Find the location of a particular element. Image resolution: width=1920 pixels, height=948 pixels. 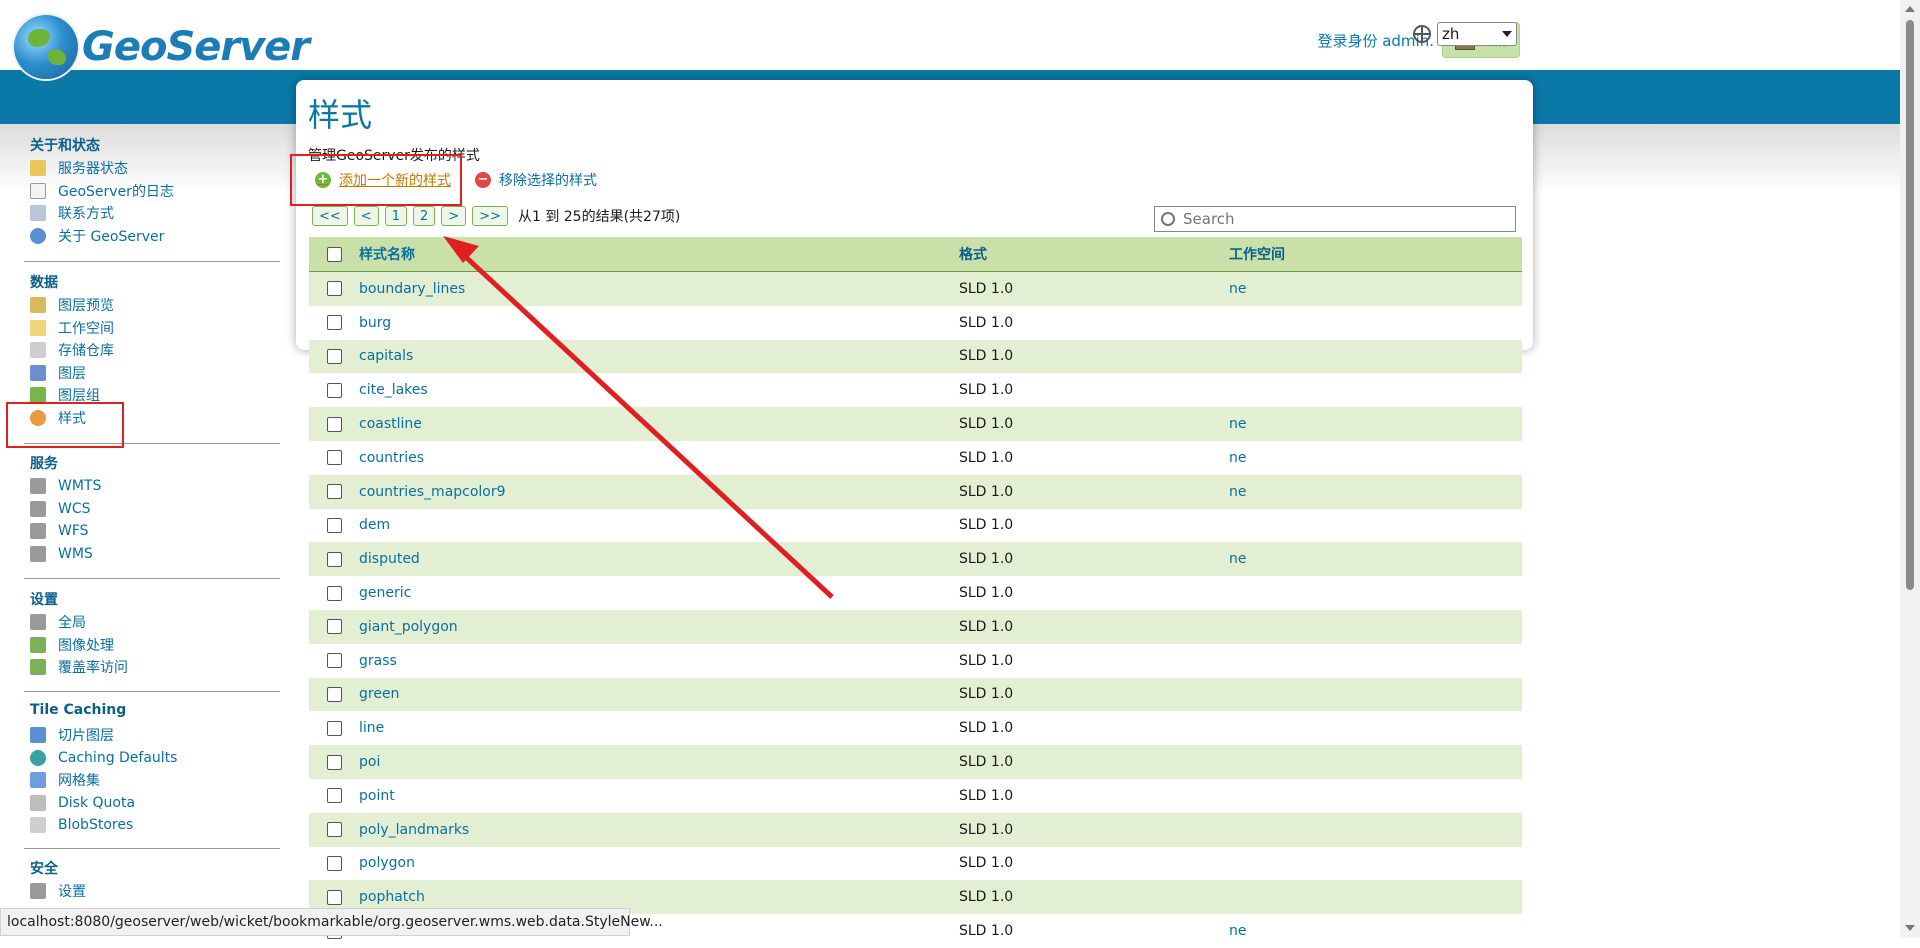

style-name-link: generic is located at coordinates (659, 593).